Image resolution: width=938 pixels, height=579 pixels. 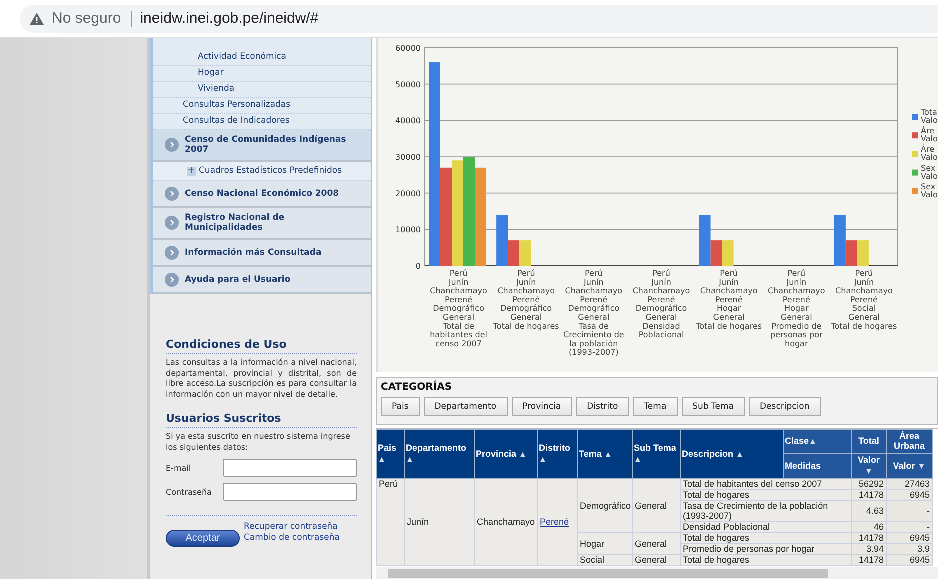 What do you see at coordinates (555, 522) in the screenshot?
I see `district-link: Perené` at bounding box center [555, 522].